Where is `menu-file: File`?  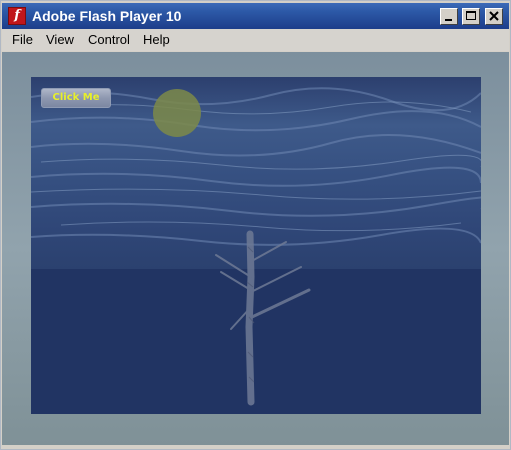 menu-file: File is located at coordinates (22, 40).